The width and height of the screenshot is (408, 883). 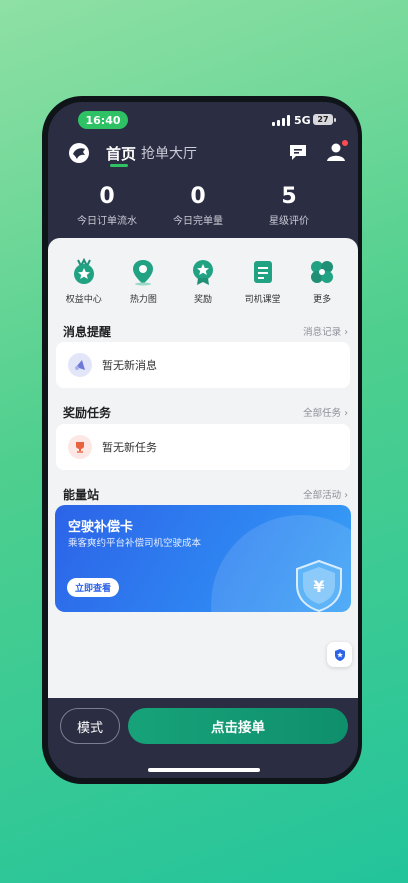 I want to click on message-icon, so click(x=298, y=152).